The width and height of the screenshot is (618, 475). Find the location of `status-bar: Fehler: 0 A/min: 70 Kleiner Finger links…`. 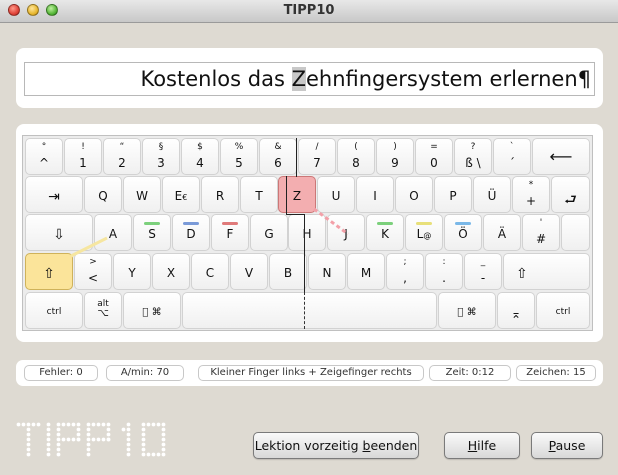

status-bar: Fehler: 0 A/min: 70 Kleiner Finger links… is located at coordinates (309, 373).